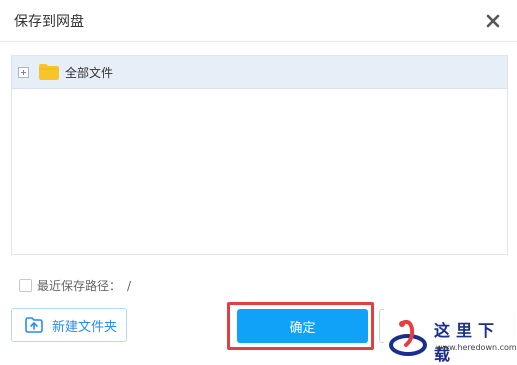 This screenshot has width=517, height=365. What do you see at coordinates (79, 286) in the screenshot?
I see `recent-path-label: 最近保存路径：` at bounding box center [79, 286].